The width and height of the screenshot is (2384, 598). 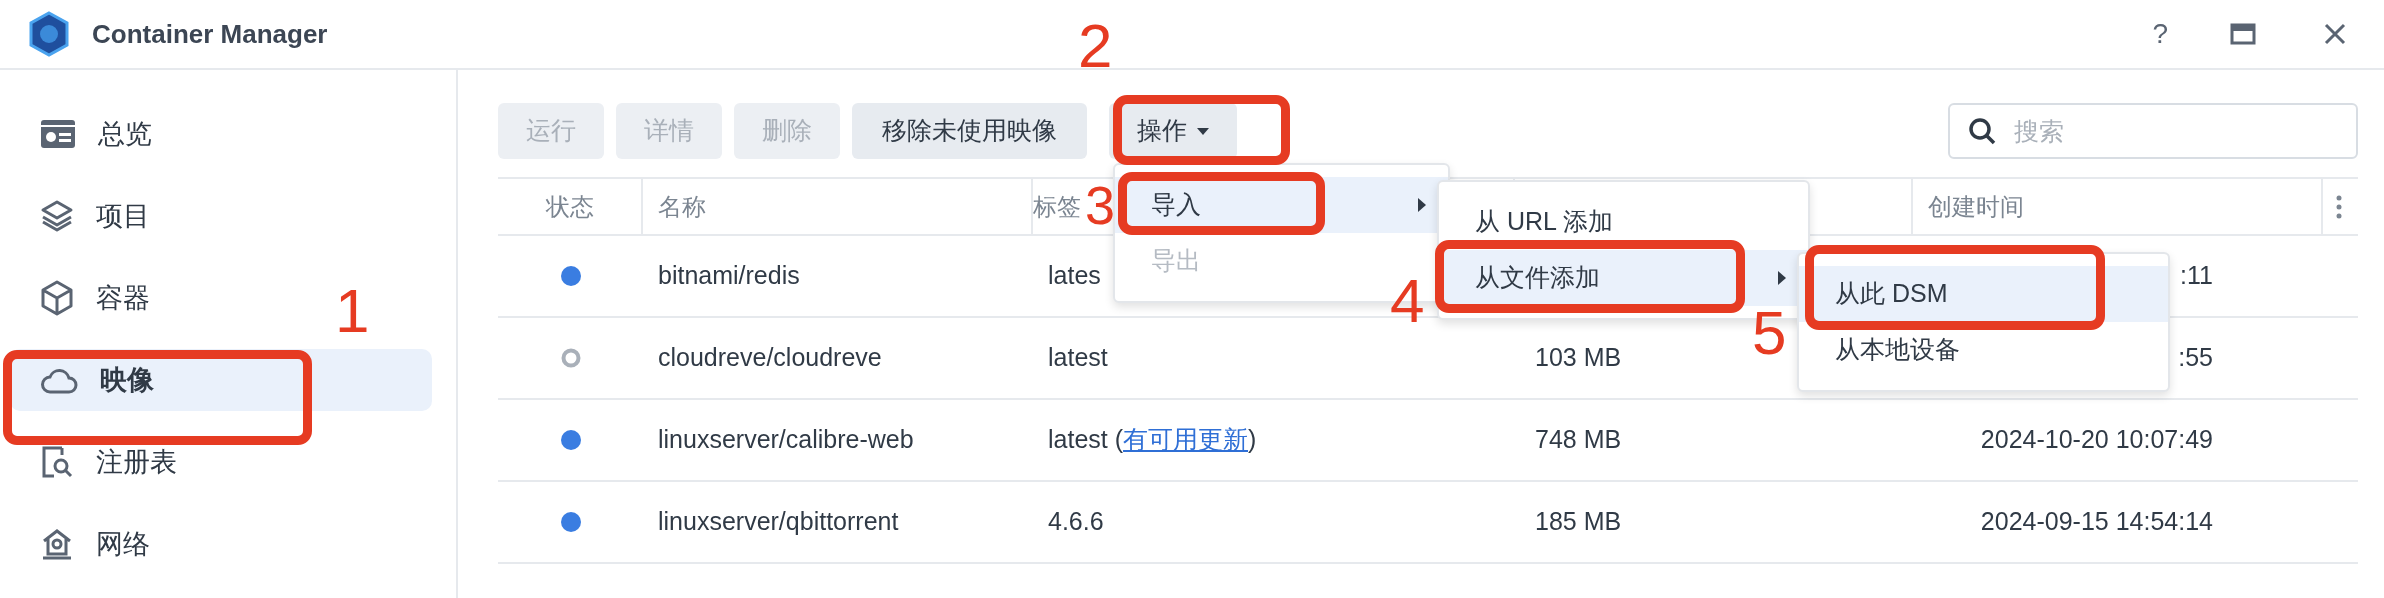 I want to click on cloud-icon, so click(x=59, y=380).